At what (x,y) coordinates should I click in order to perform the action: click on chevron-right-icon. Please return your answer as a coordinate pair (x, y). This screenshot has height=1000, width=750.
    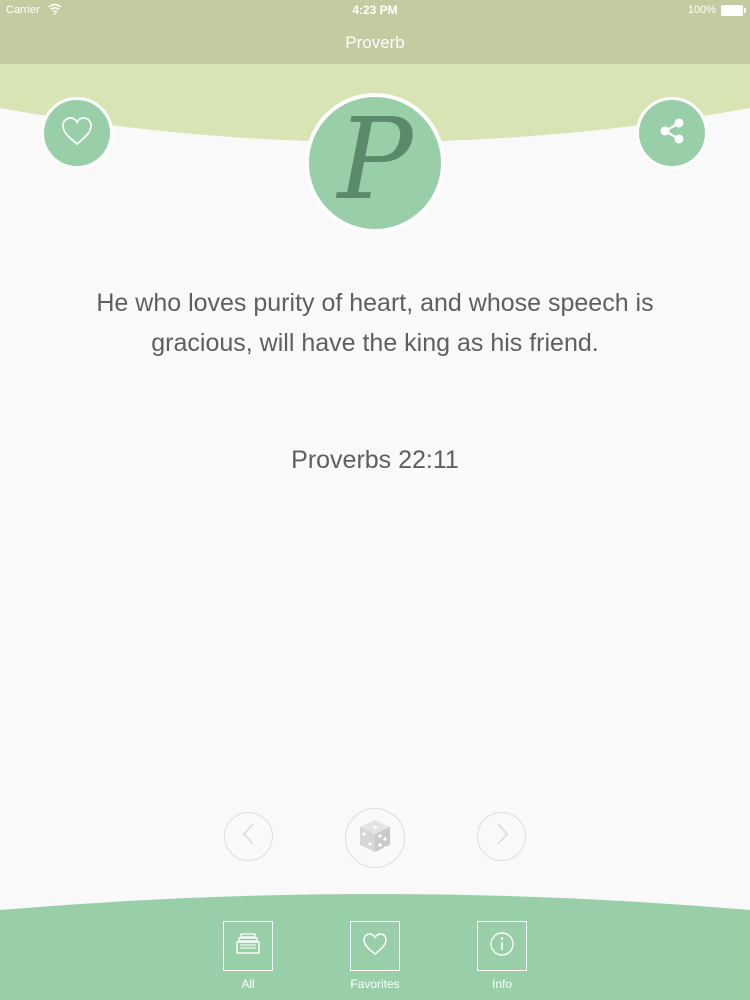
    Looking at the image, I should click on (502, 836).